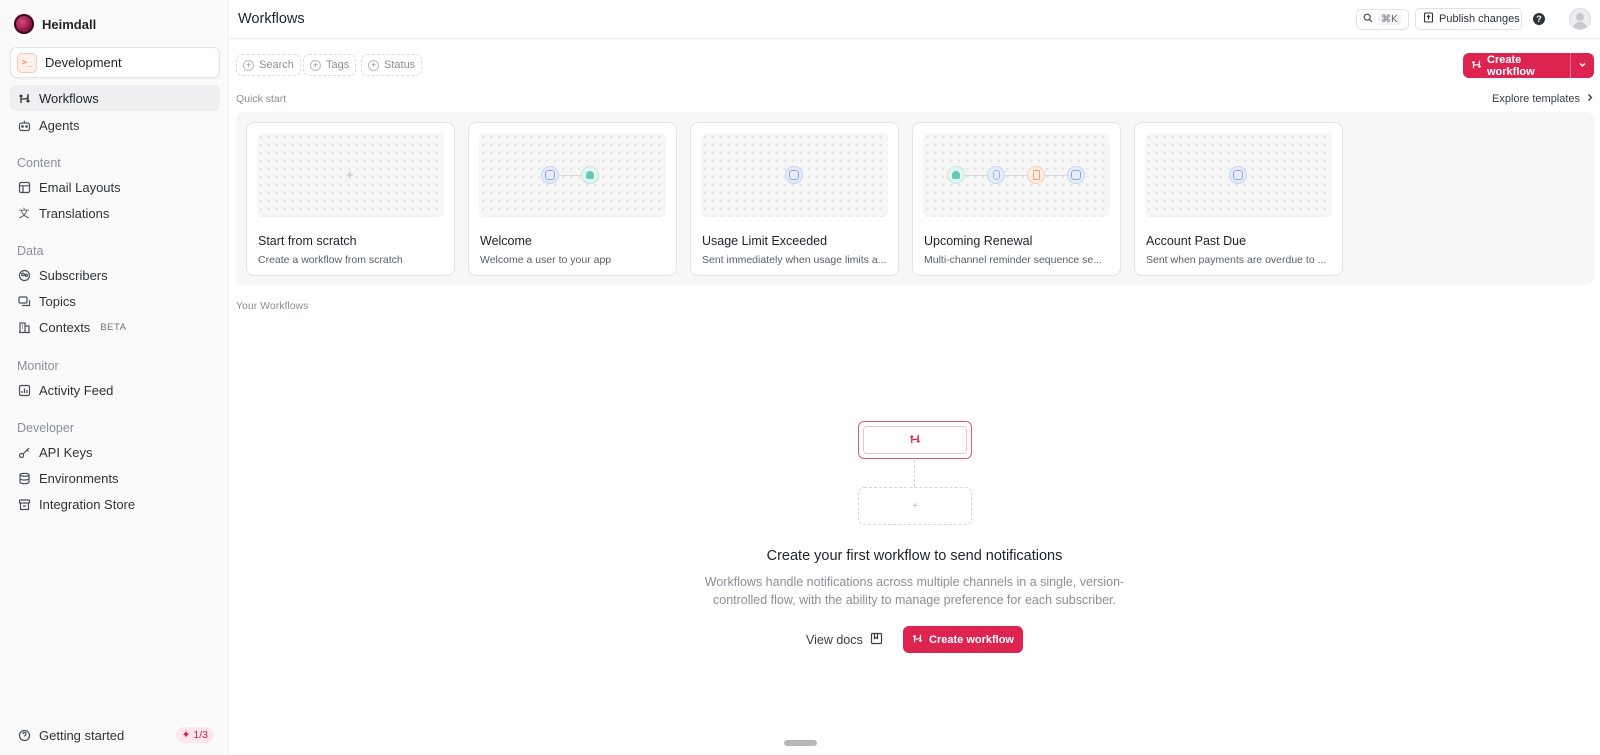 This screenshot has width=1600, height=755. Describe the element at coordinates (87, 504) in the screenshot. I see `sidebar-item-label: Integration Store` at that location.